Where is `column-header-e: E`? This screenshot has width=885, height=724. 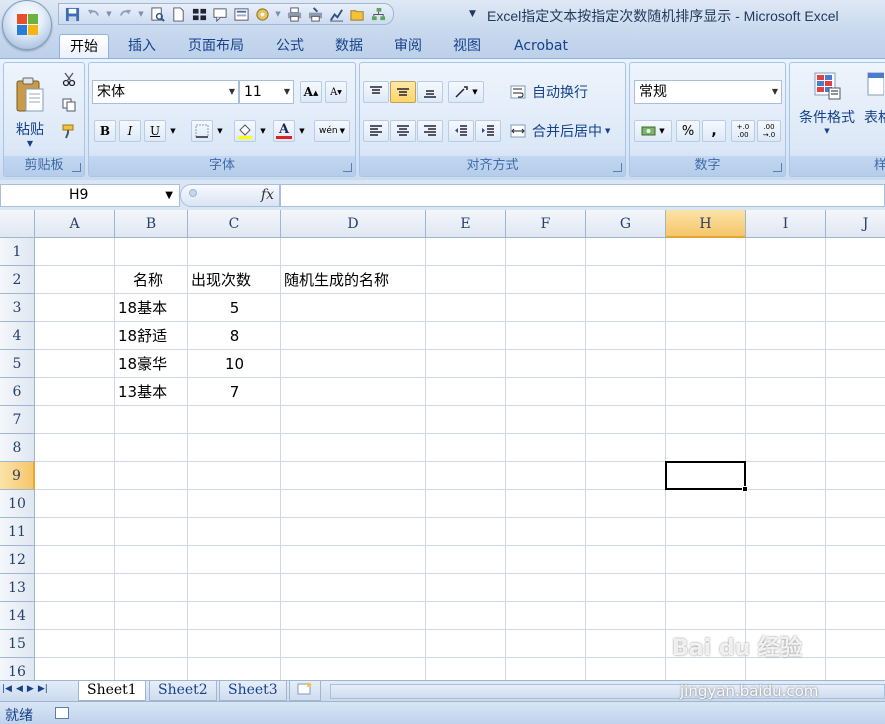
column-header-e: E is located at coordinates (466, 224).